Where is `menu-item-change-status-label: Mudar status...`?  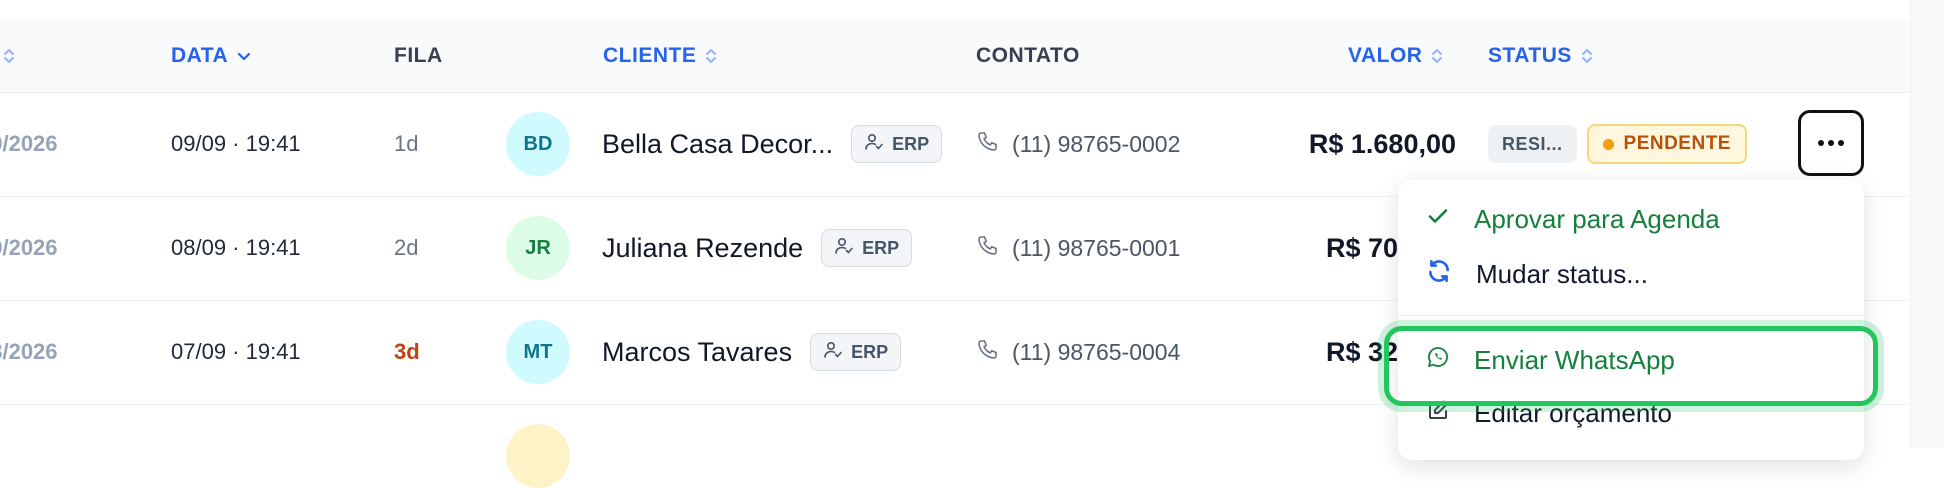
menu-item-change-status-label: Mudar status... is located at coordinates (1562, 274).